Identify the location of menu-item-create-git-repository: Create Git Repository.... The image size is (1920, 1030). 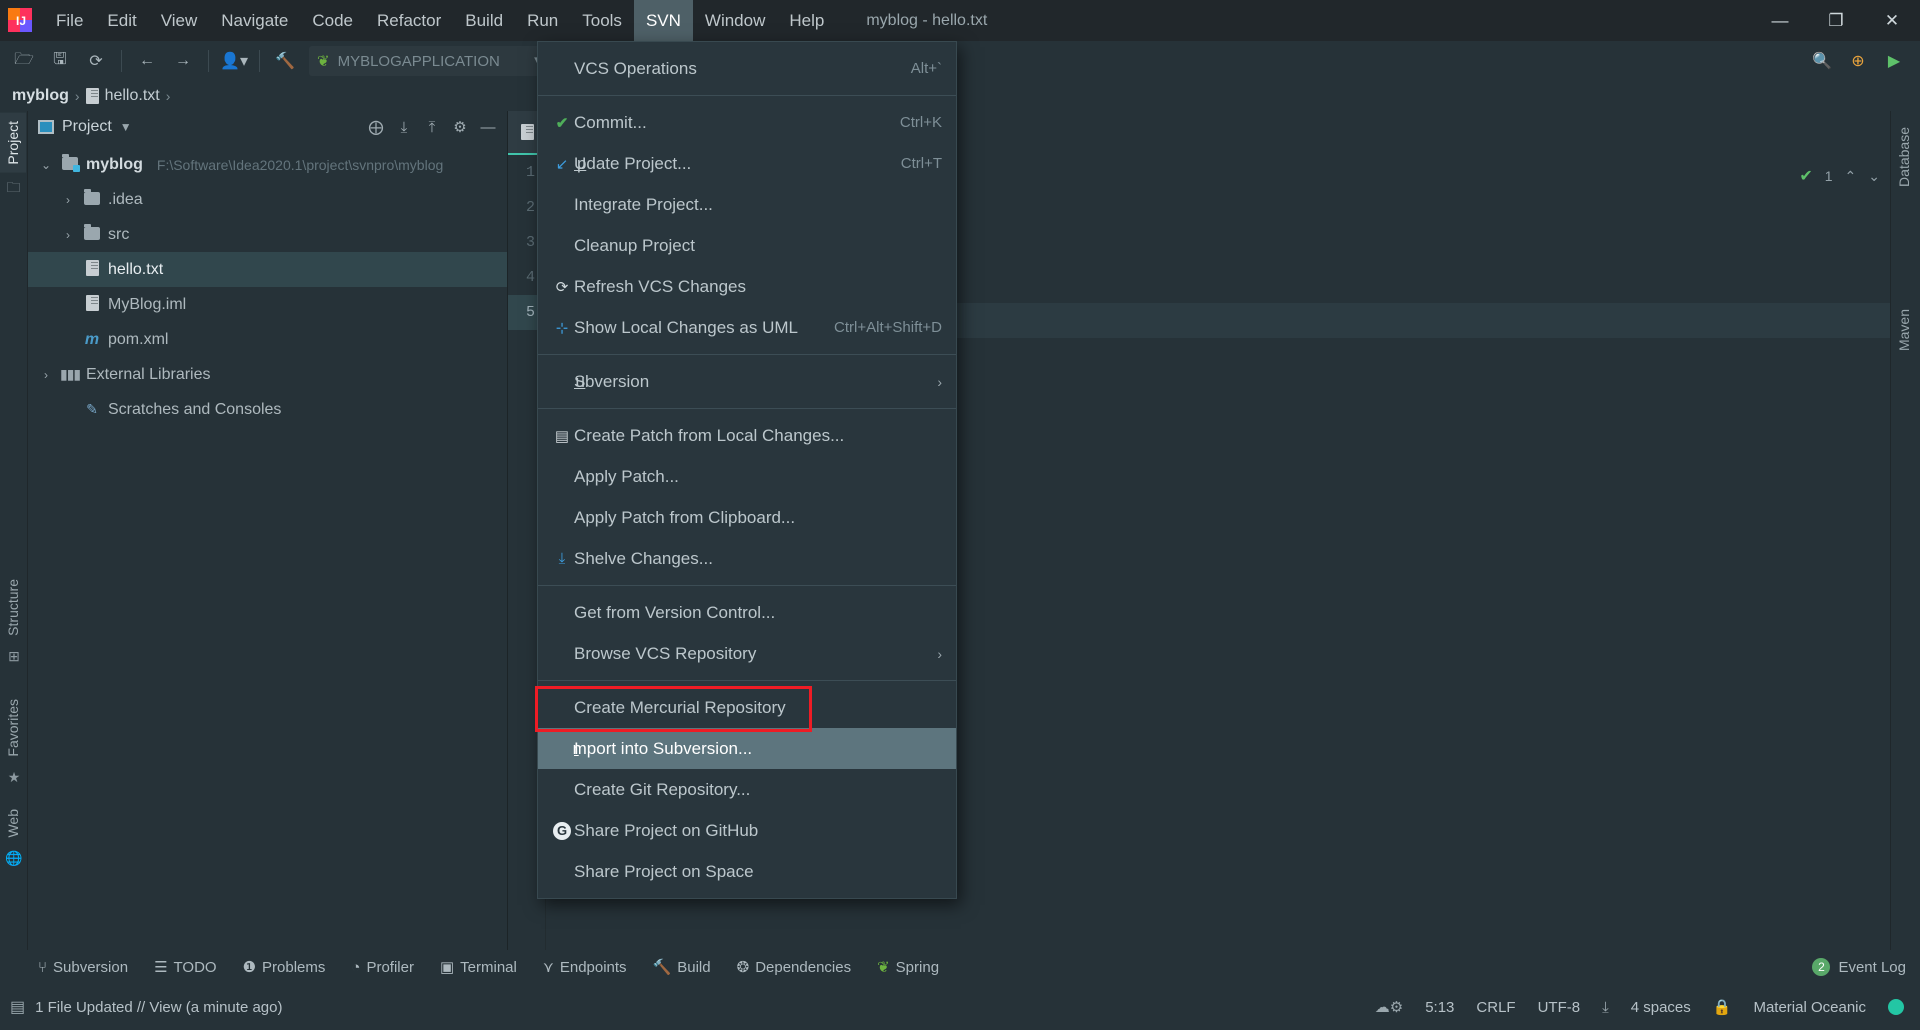
(747, 789).